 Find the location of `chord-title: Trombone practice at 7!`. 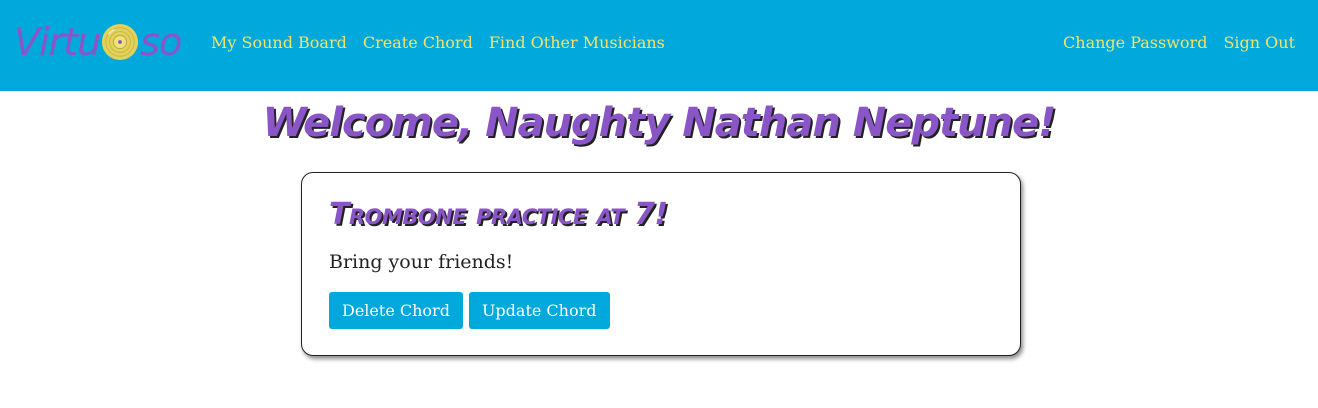

chord-title: Trombone practice at 7! is located at coordinates (498, 214).